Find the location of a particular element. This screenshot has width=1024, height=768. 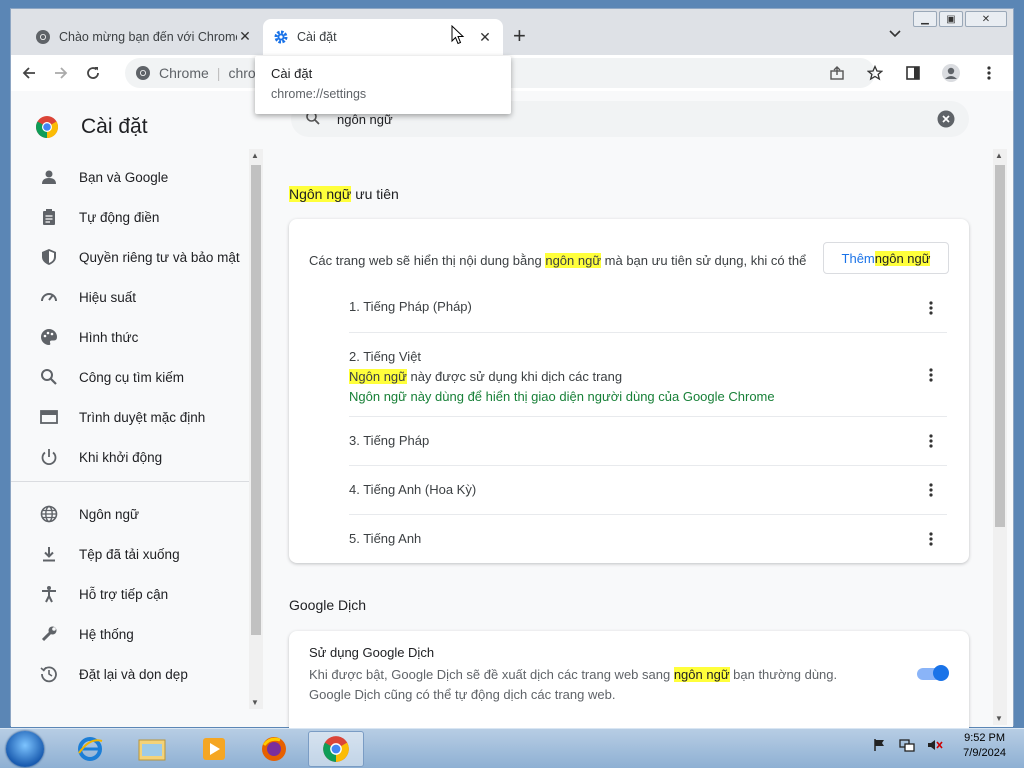

system-tray: 9:52 PM 7/9/2024 is located at coordinates (939, 746).